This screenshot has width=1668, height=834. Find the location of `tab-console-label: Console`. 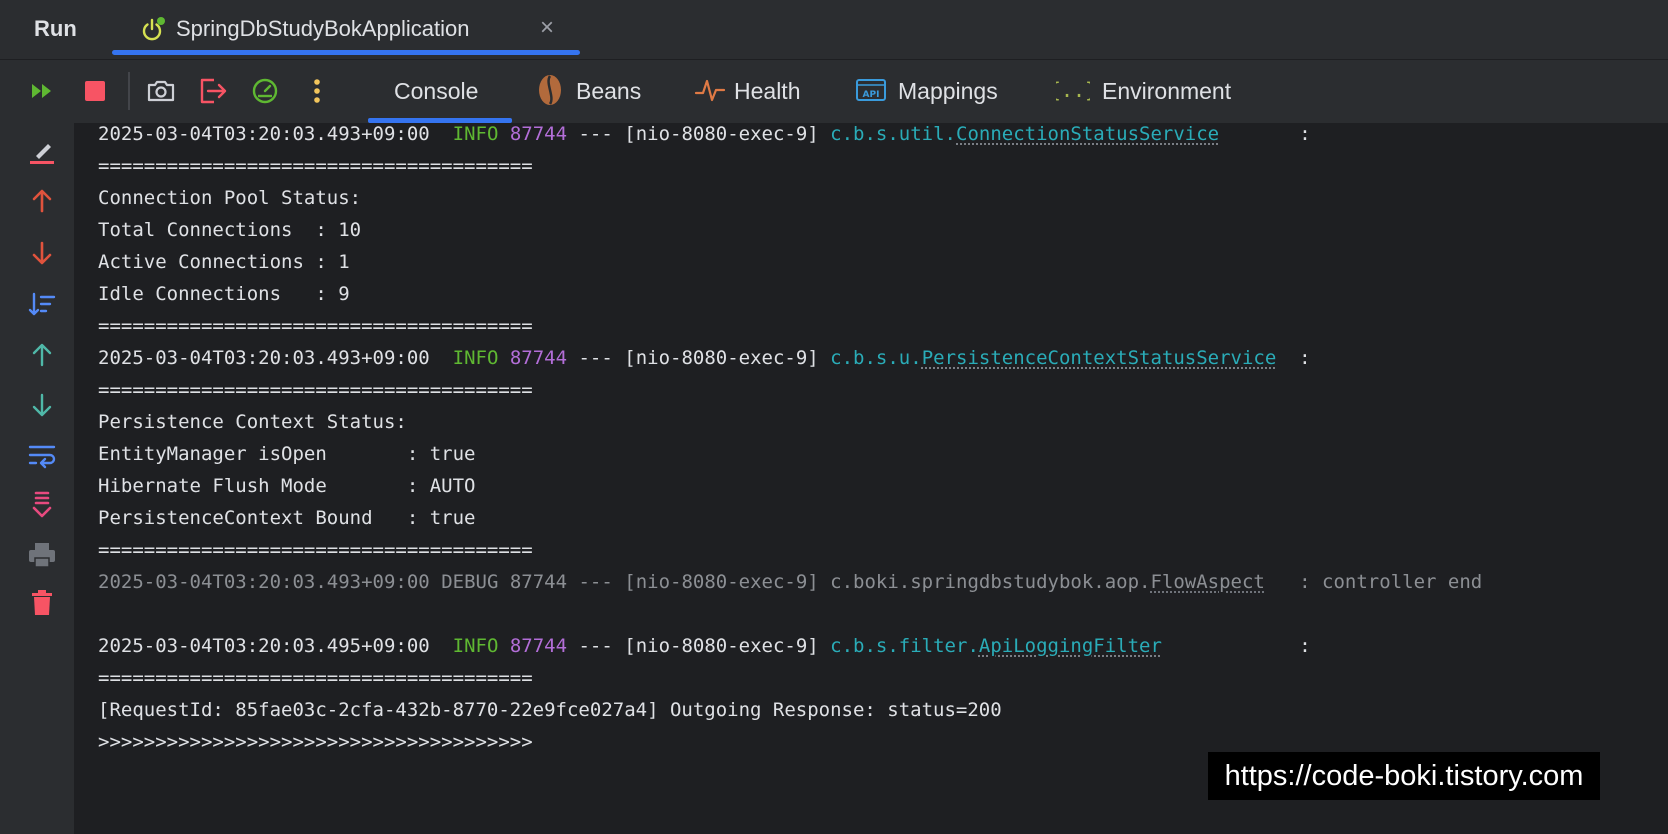

tab-console-label: Console is located at coordinates (436, 91).